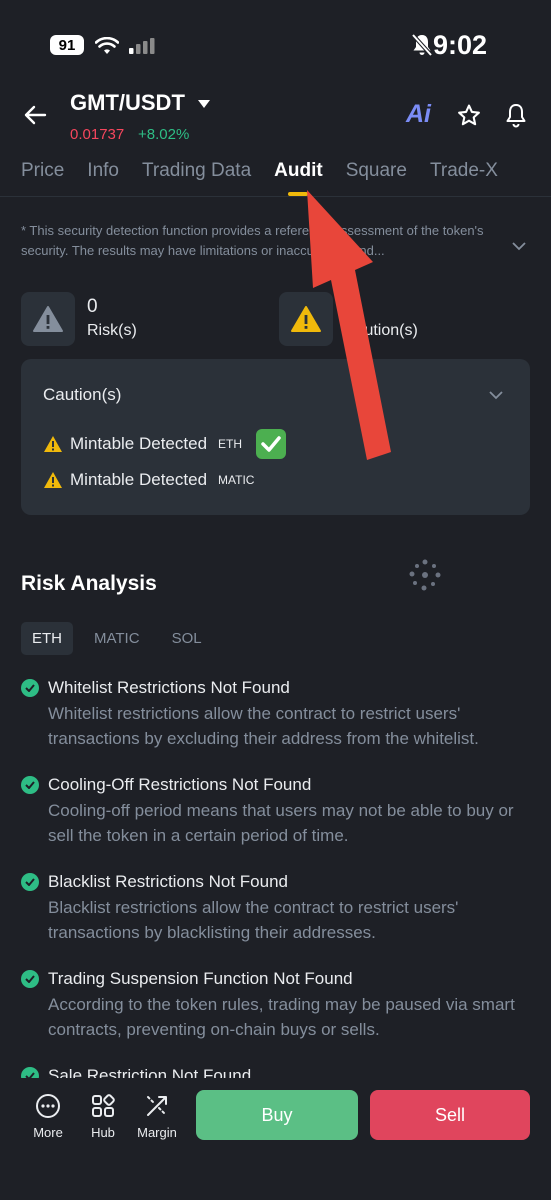  What do you see at coordinates (298, 171) in the screenshot?
I see `tab-audit: Audit` at bounding box center [298, 171].